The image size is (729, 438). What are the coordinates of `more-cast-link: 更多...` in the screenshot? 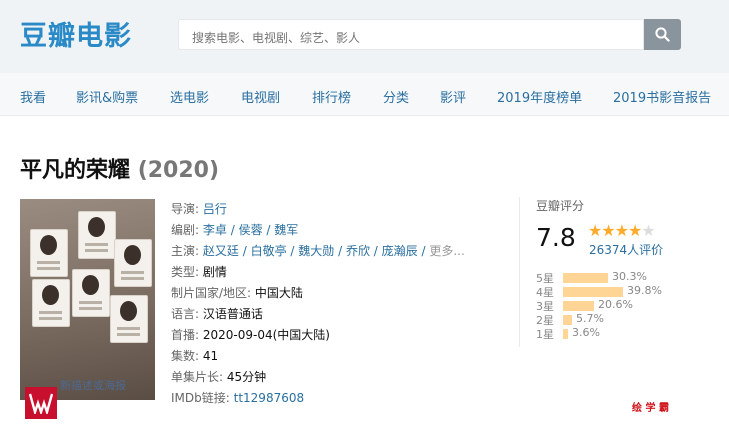 It's located at (446, 251).